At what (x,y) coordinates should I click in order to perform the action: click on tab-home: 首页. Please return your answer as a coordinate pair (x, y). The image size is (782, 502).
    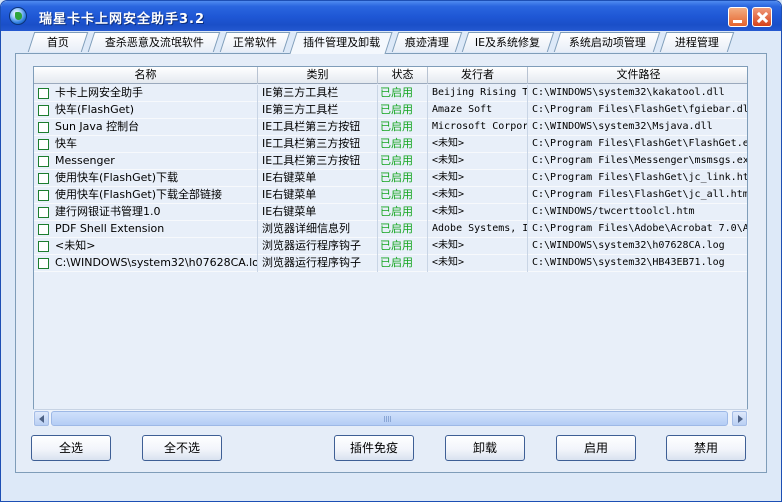
    Looking at the image, I should click on (58, 42).